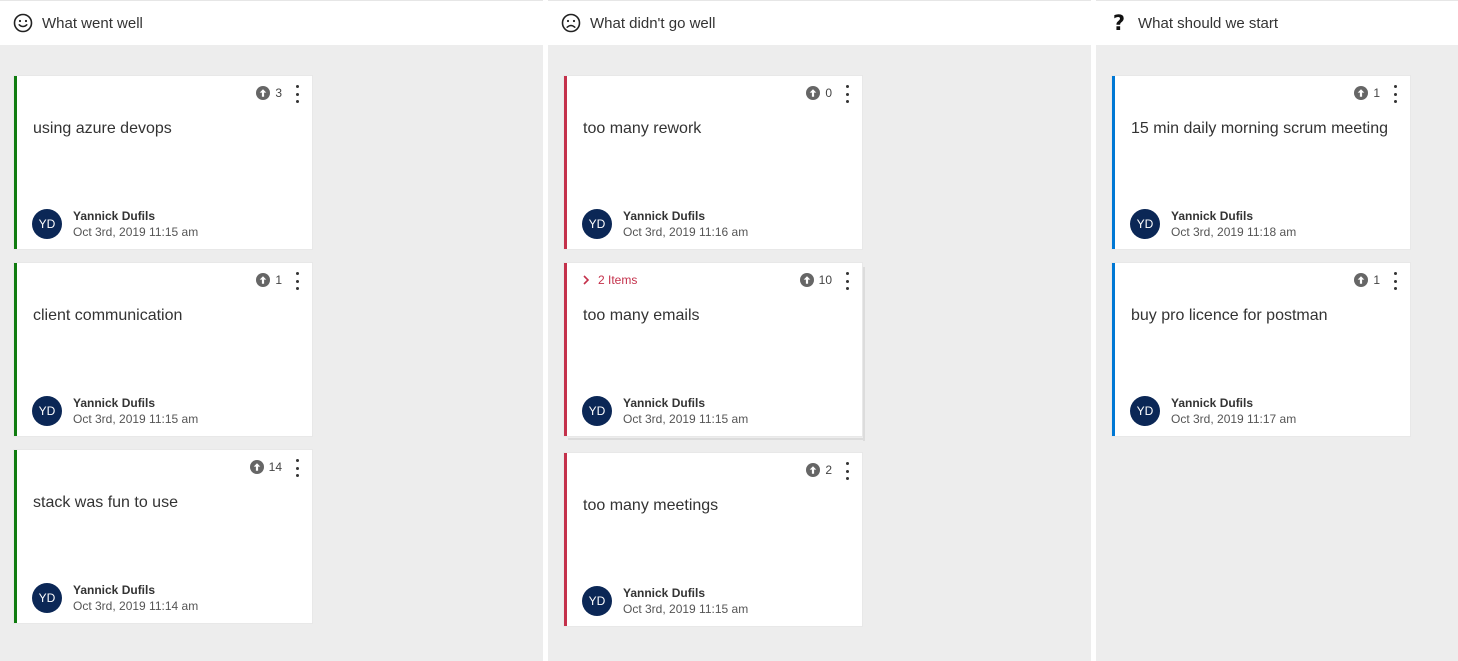 The height and width of the screenshot is (661, 1458). I want to click on upvote-button: 3, so click(269, 93).